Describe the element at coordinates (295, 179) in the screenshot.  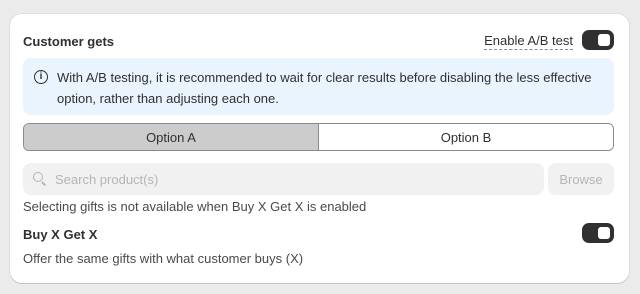
I see `search-input` at that location.